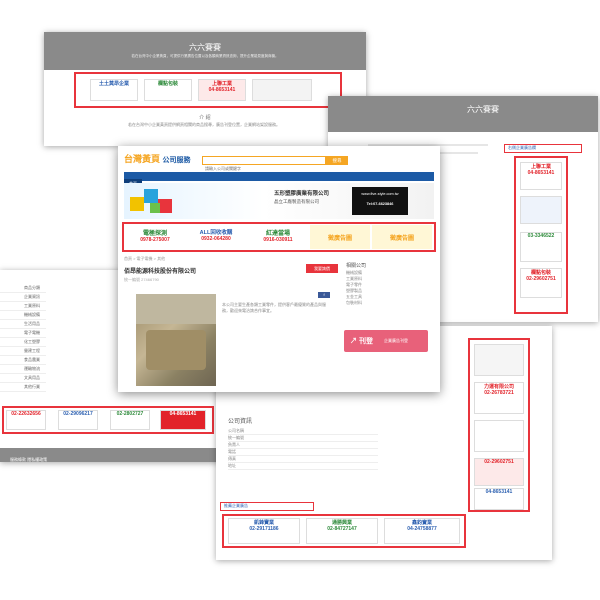 This screenshot has height=600, width=600. What do you see at coordinates (236, 505) in the screenshot?
I see `lower-ads-tag: 推薦企業廣告` at bounding box center [236, 505].